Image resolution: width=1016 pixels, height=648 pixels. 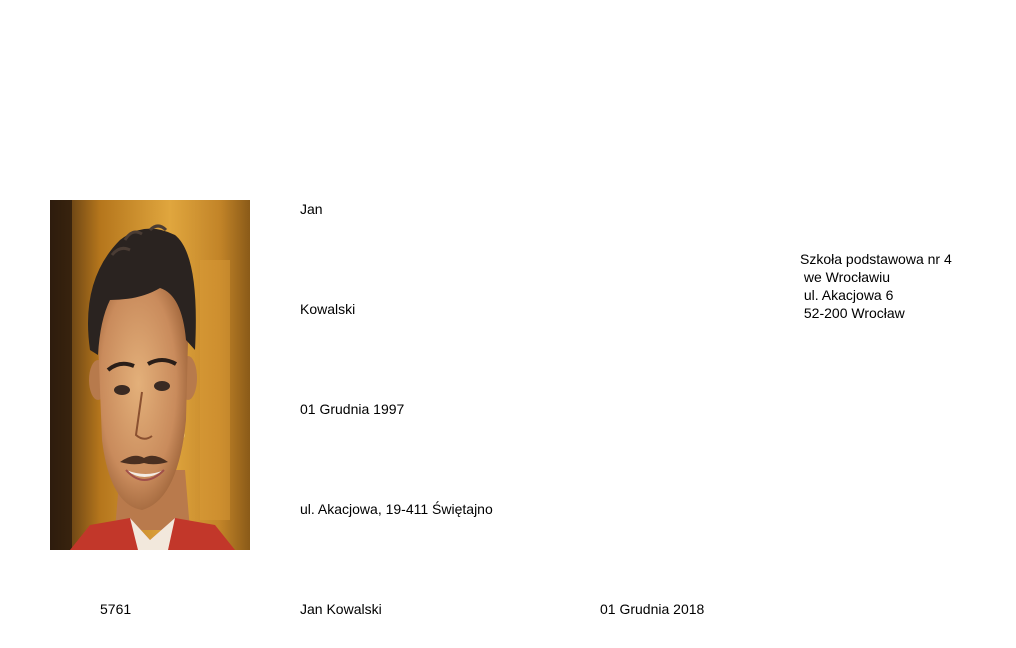 What do you see at coordinates (341, 609) in the screenshot?
I see `full-name: Jan Kowalski` at bounding box center [341, 609].